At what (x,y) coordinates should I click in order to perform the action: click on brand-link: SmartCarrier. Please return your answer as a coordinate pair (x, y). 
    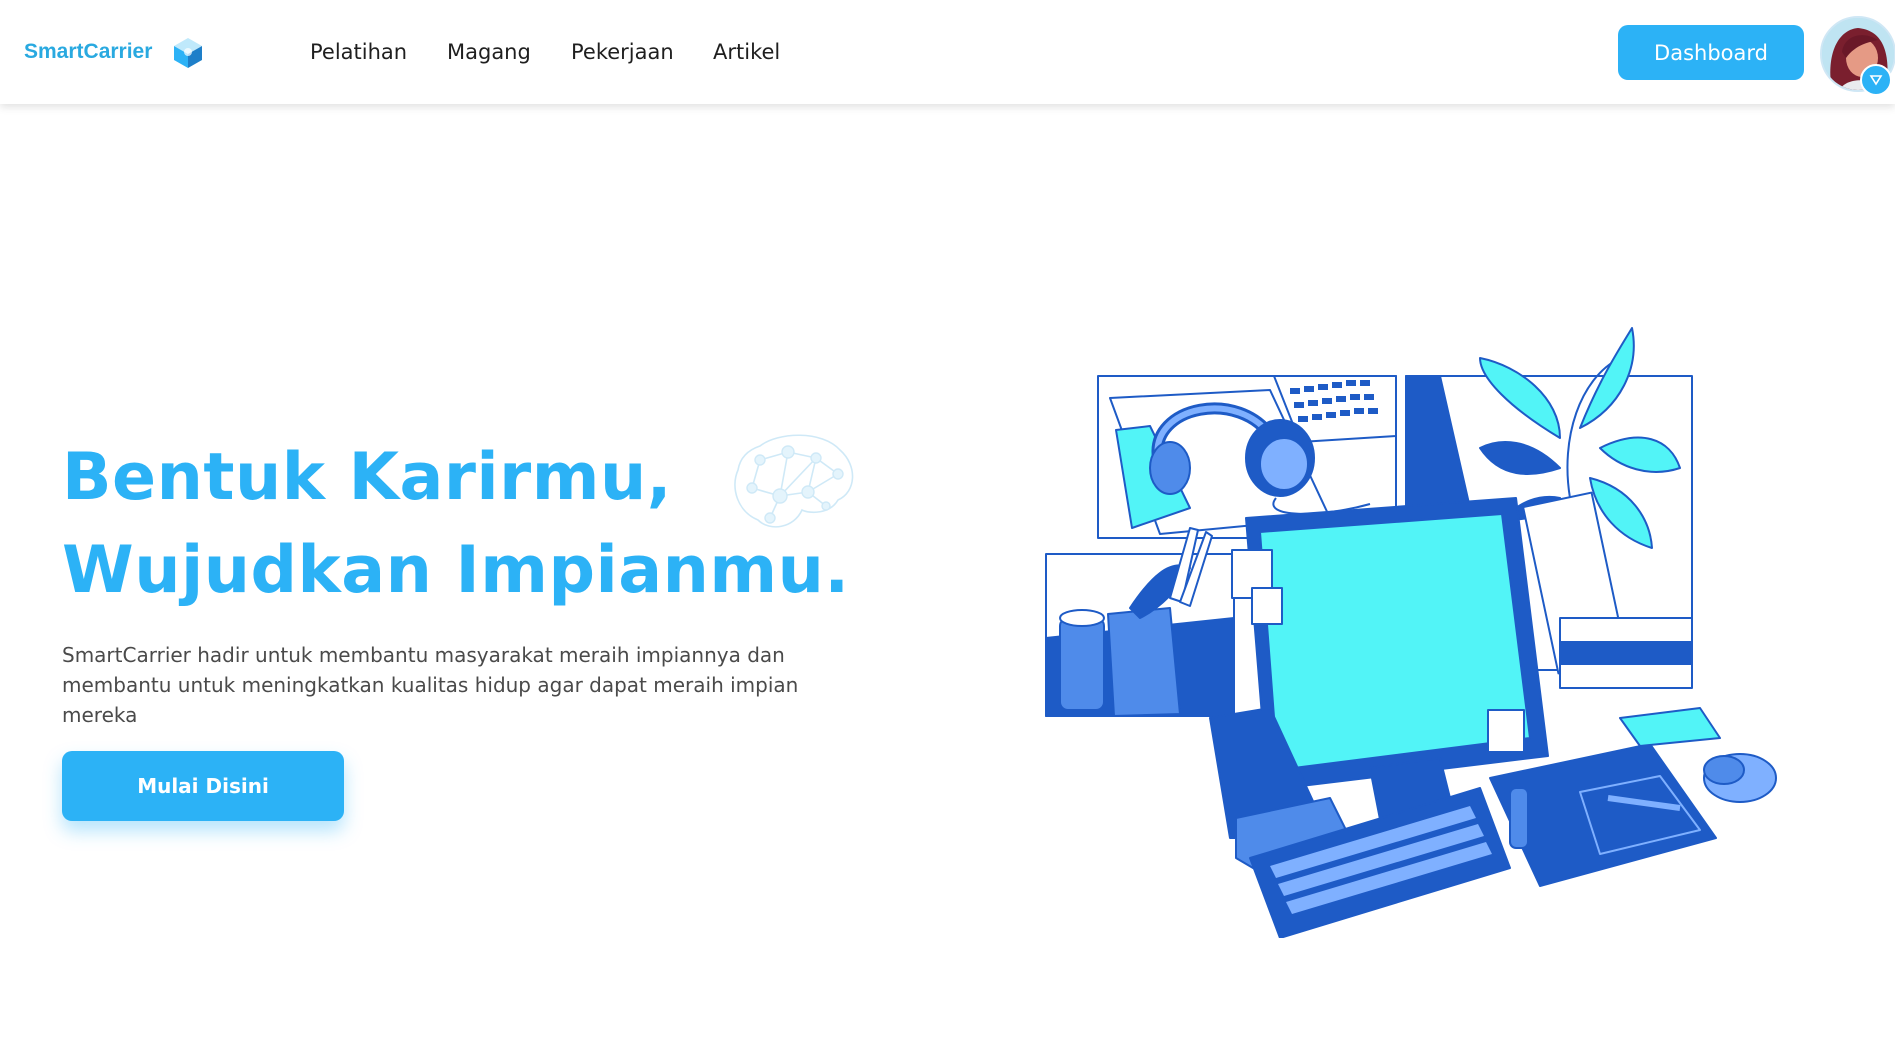
    Looking at the image, I should click on (116, 52).